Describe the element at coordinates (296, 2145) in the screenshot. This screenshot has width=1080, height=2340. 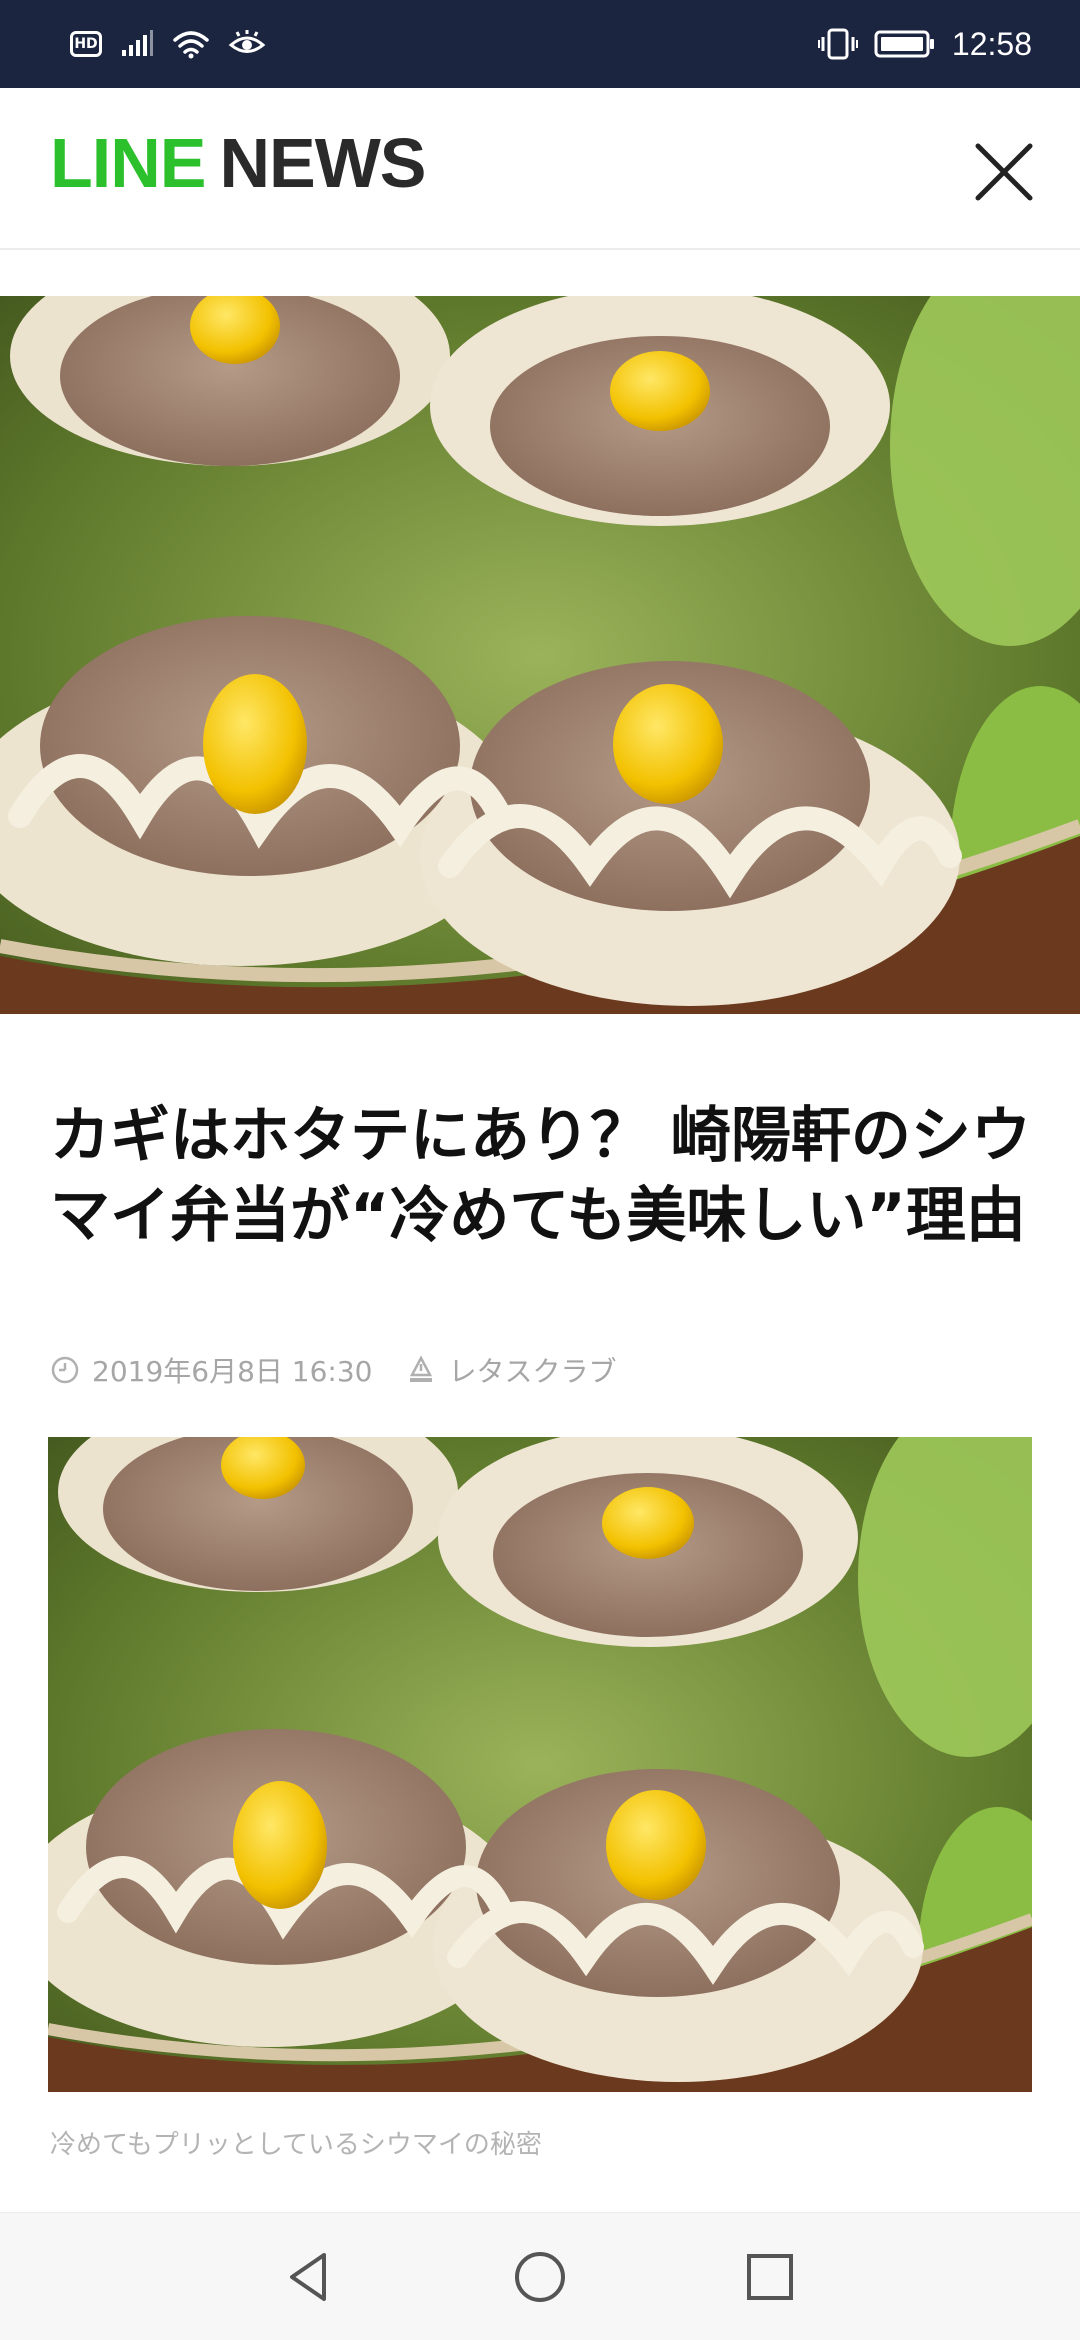
I see `image-caption: 冷めてもプリッとしているシウマイの秘密` at that location.